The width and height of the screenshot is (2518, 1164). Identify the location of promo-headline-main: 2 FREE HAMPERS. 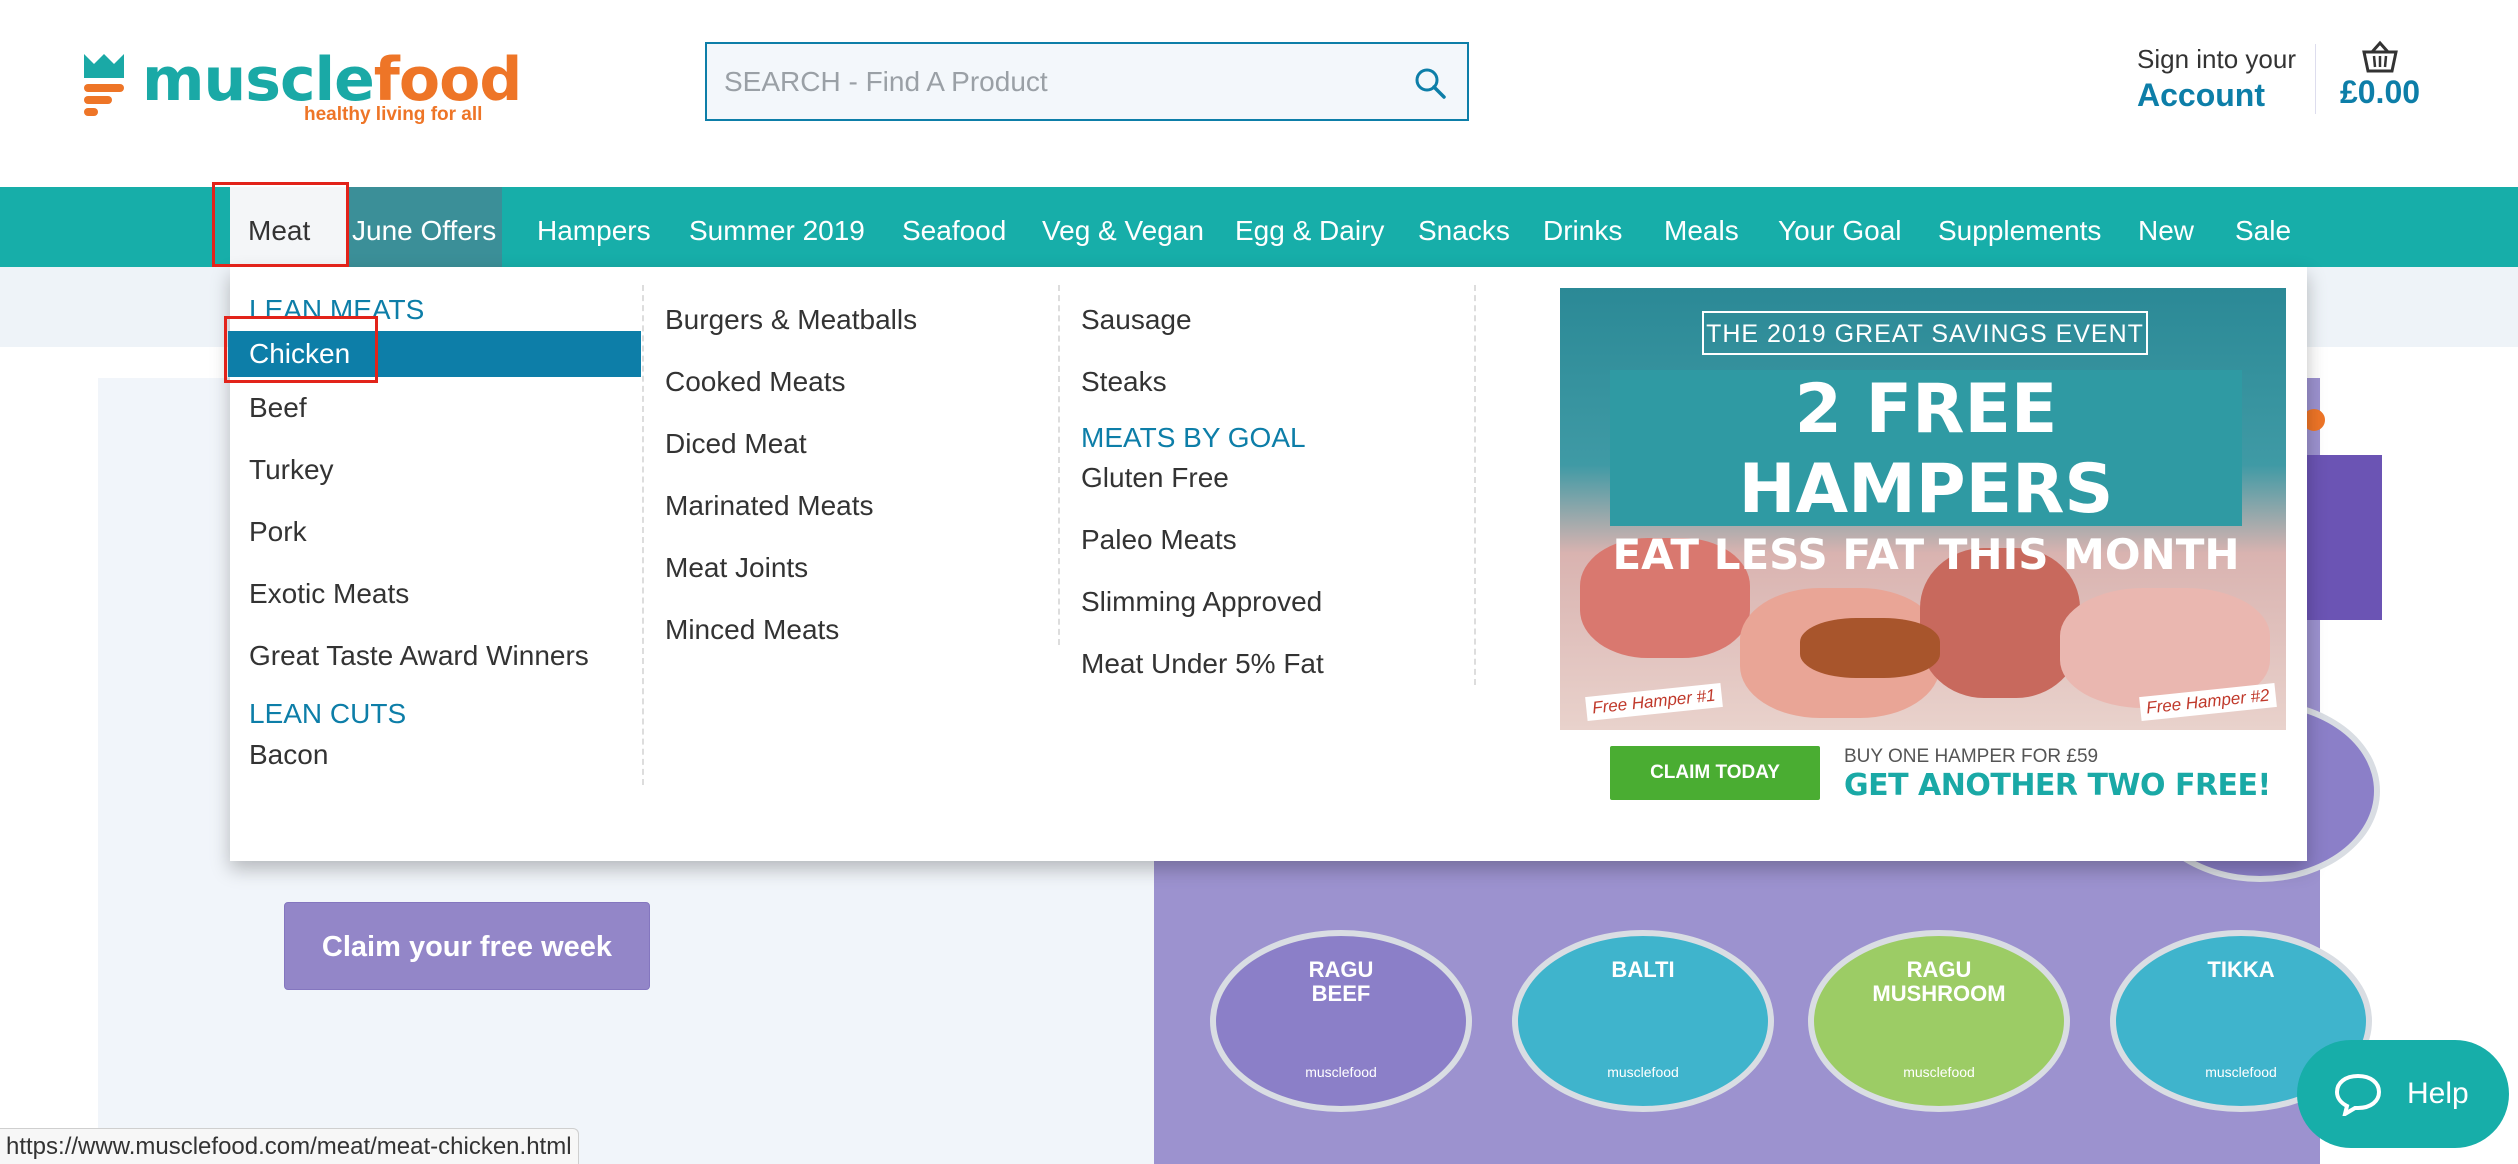
(1926, 449).